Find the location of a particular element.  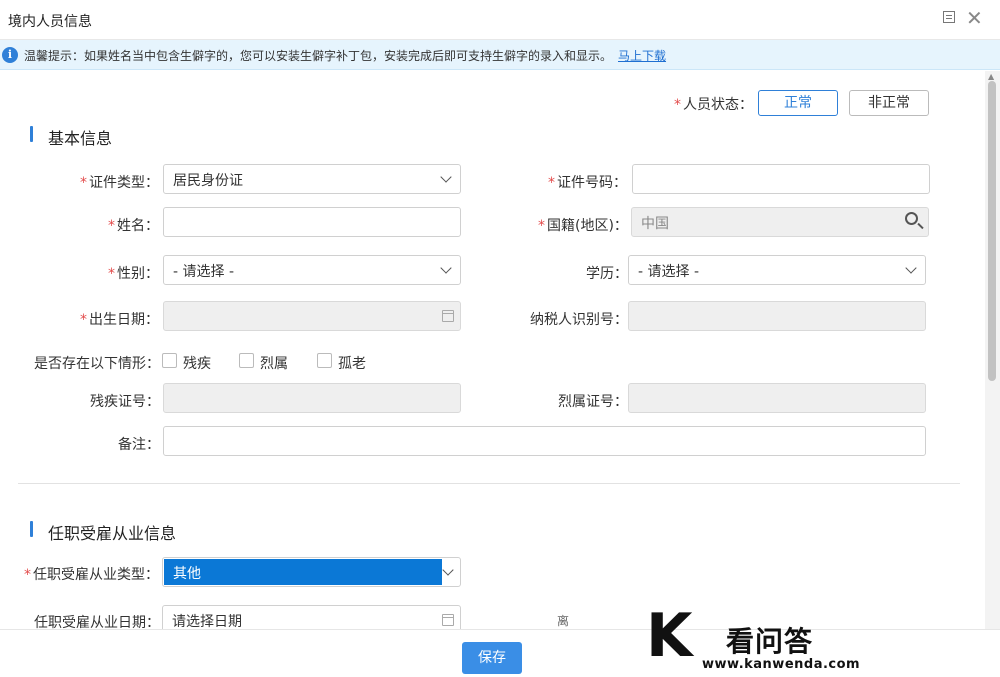

id-type-select: 居民身份证 is located at coordinates (312, 179).